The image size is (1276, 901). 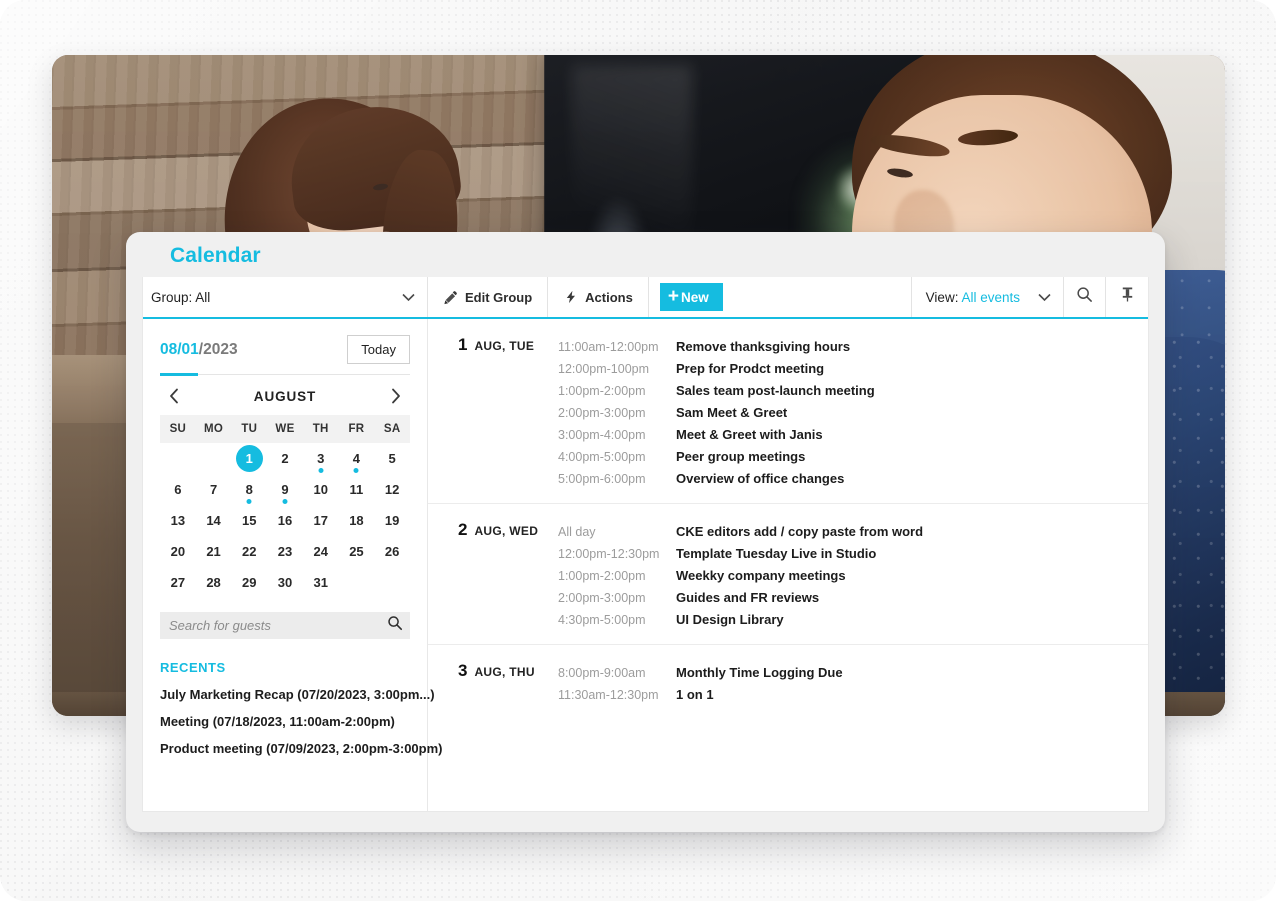 I want to click on event-row: 1:00pm-2:00pm Weekky company meetings, so click(x=853, y=575).